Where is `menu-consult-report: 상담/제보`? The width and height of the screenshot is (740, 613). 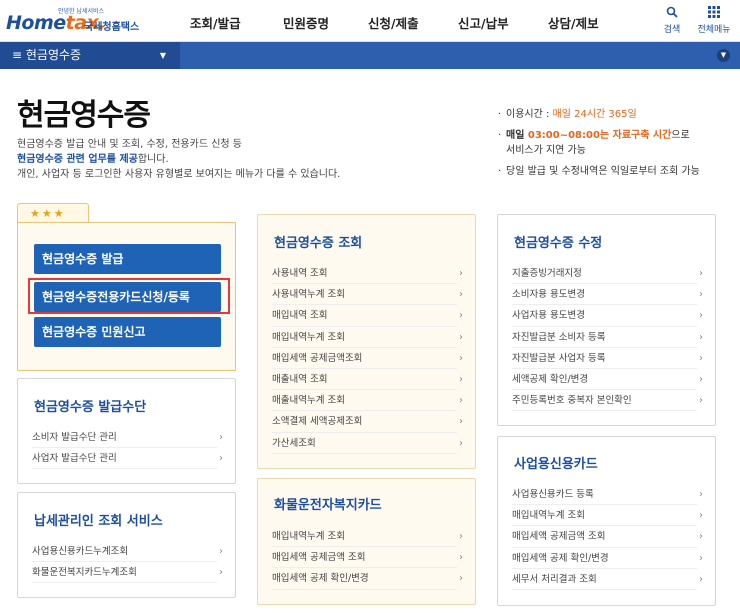
menu-consult-report: 상담/제보 is located at coordinates (573, 22).